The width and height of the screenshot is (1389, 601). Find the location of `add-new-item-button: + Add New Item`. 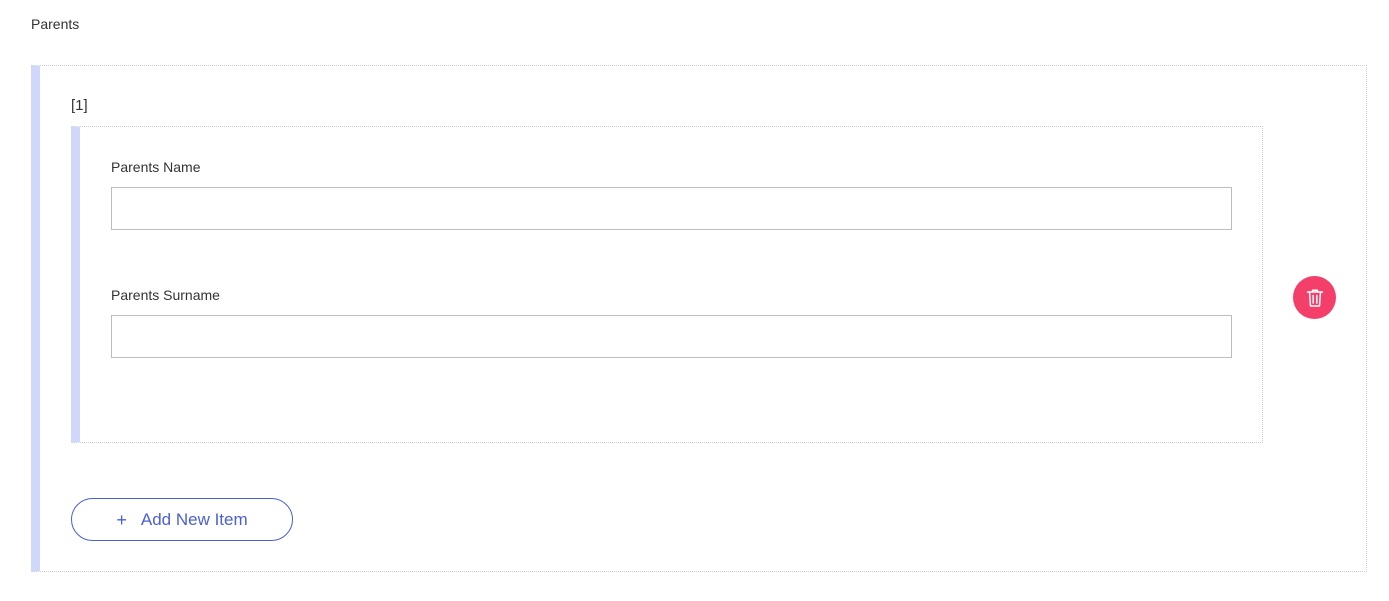

add-new-item-button: + Add New Item is located at coordinates (182, 519).